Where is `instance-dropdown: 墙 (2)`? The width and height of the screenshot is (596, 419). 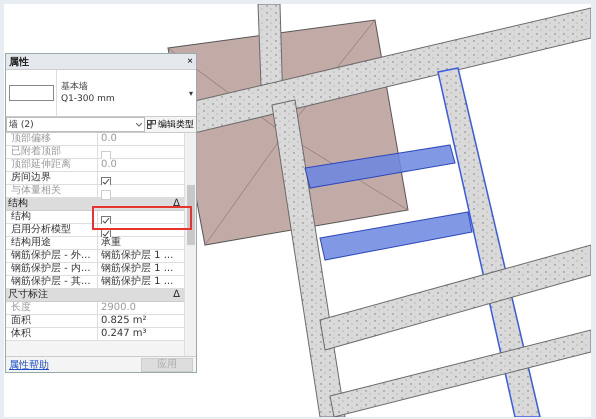 instance-dropdown: 墙 (2) is located at coordinates (75, 124).